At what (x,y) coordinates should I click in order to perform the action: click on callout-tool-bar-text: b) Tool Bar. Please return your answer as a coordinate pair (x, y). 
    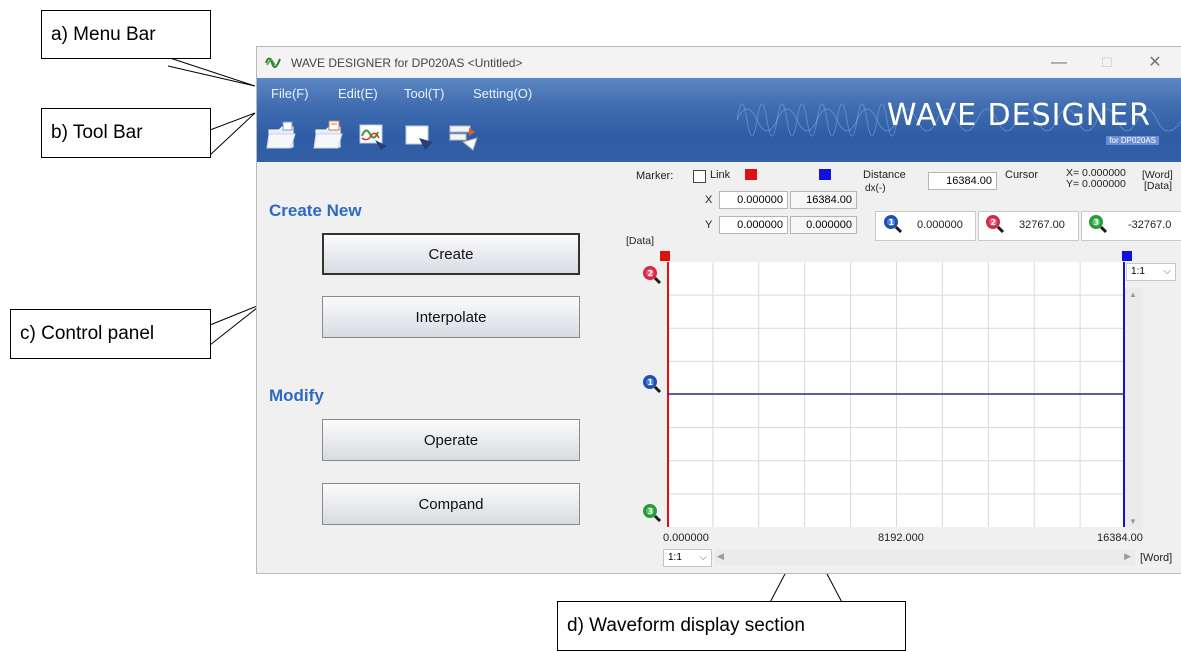
    Looking at the image, I should click on (97, 132).